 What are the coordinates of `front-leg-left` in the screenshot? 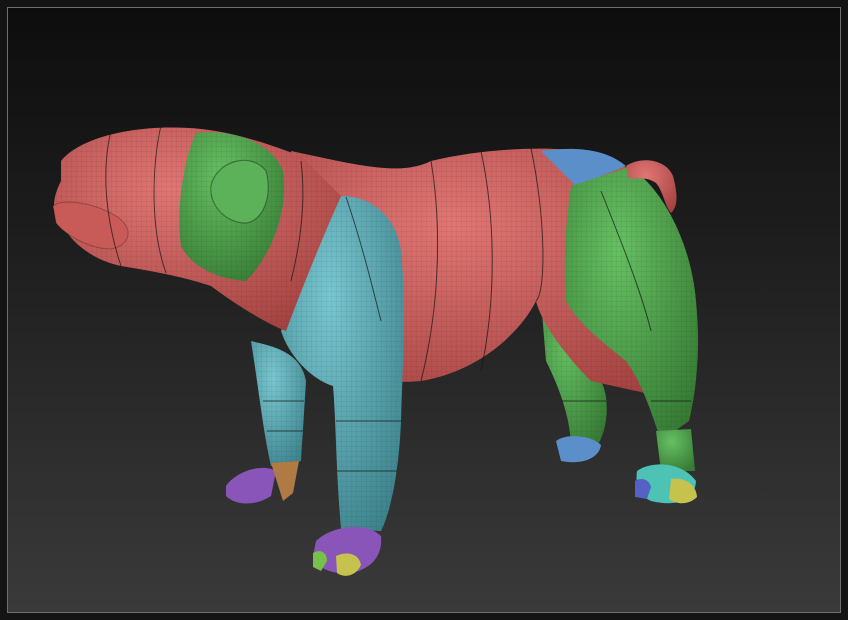 It's located at (266, 422).